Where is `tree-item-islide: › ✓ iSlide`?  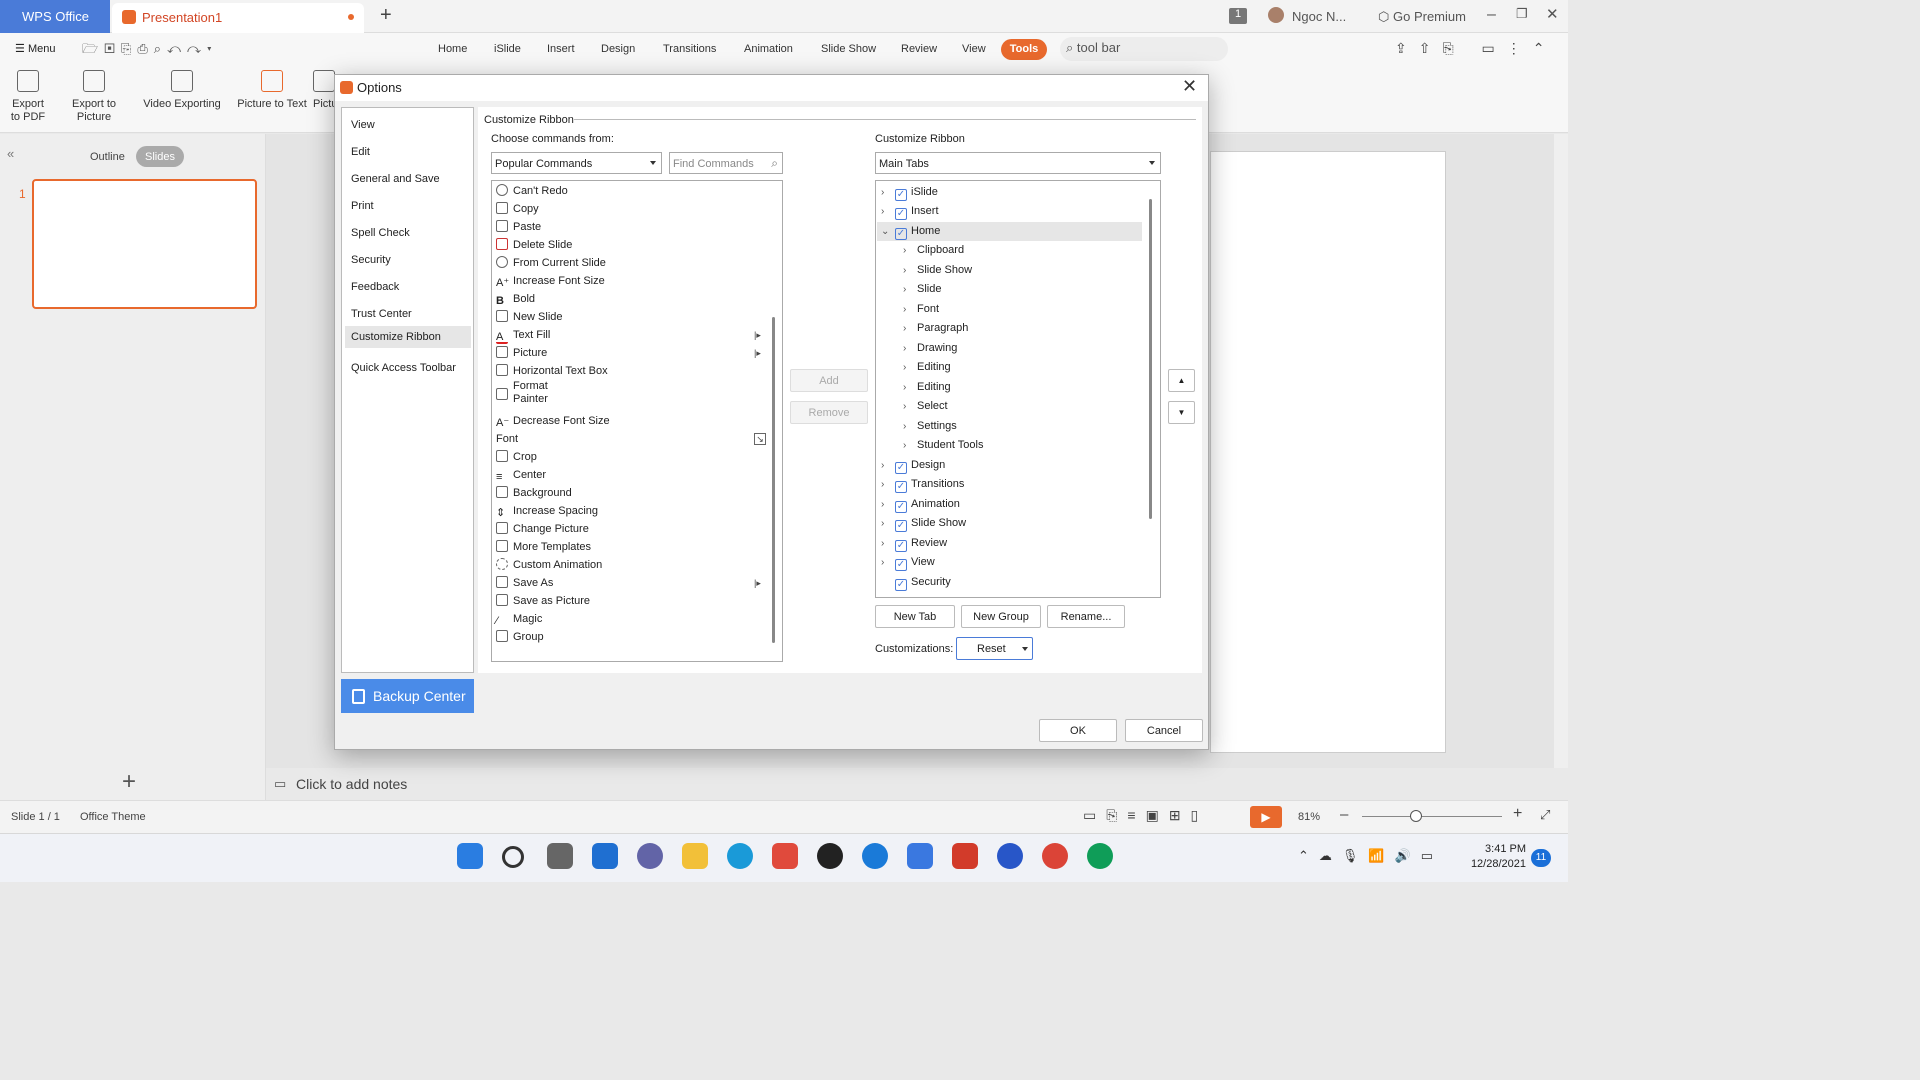 tree-item-islide: › ✓ iSlide is located at coordinates (909, 192).